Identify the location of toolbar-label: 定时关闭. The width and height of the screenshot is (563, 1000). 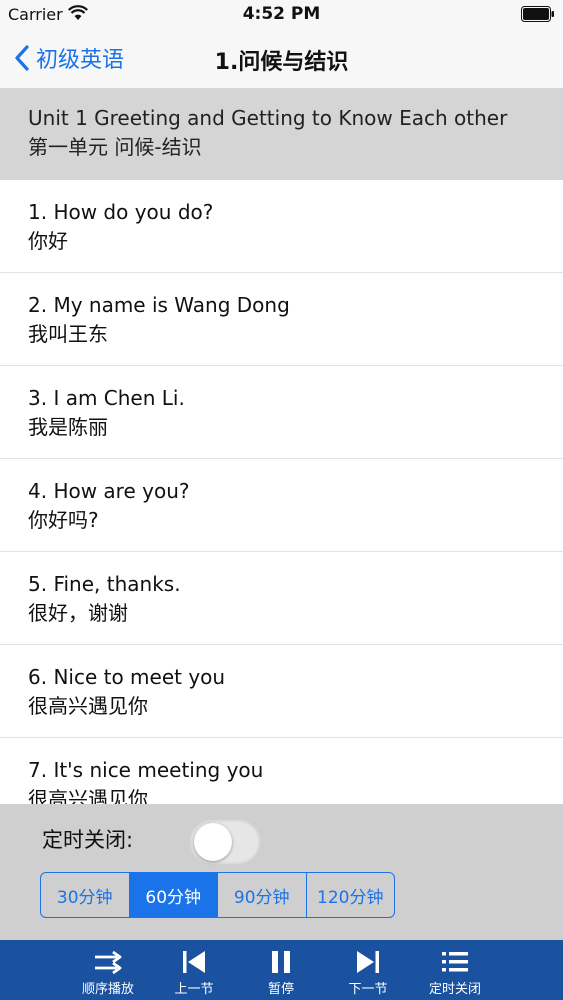
(454, 989).